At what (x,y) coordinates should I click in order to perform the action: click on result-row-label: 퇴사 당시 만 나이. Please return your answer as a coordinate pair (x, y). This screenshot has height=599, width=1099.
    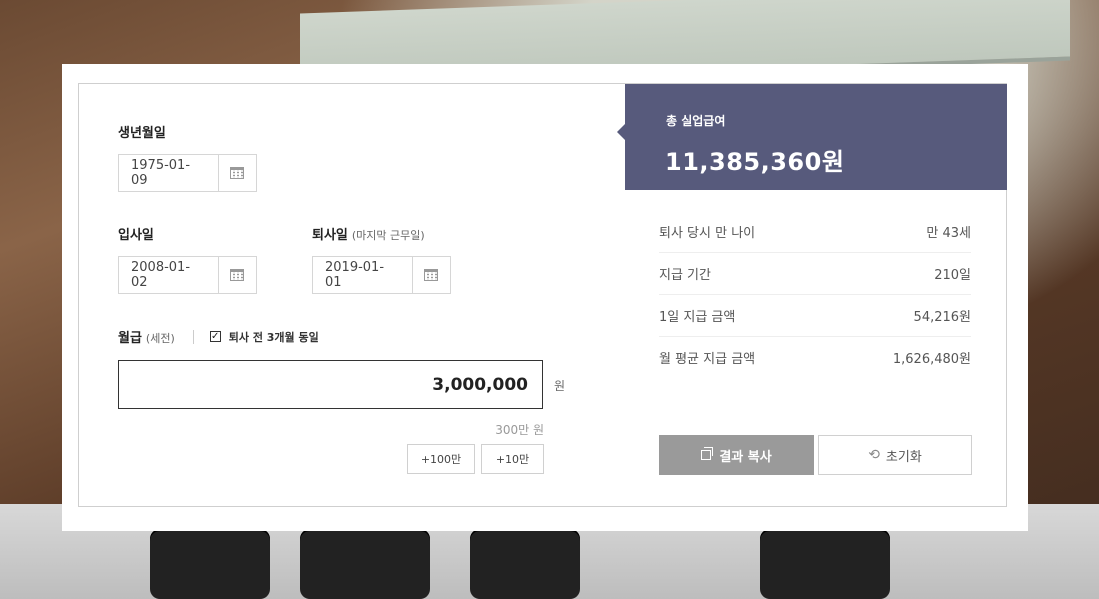
    Looking at the image, I should click on (707, 233).